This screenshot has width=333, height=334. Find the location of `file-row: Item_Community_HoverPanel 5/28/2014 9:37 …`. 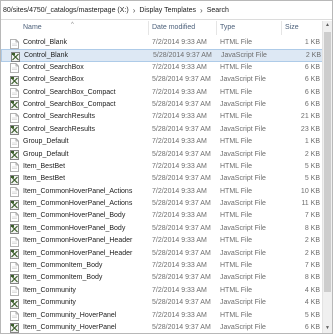

file-row: Item_Community_HoverPanel 5/28/2014 9:37 … is located at coordinates (166, 327).